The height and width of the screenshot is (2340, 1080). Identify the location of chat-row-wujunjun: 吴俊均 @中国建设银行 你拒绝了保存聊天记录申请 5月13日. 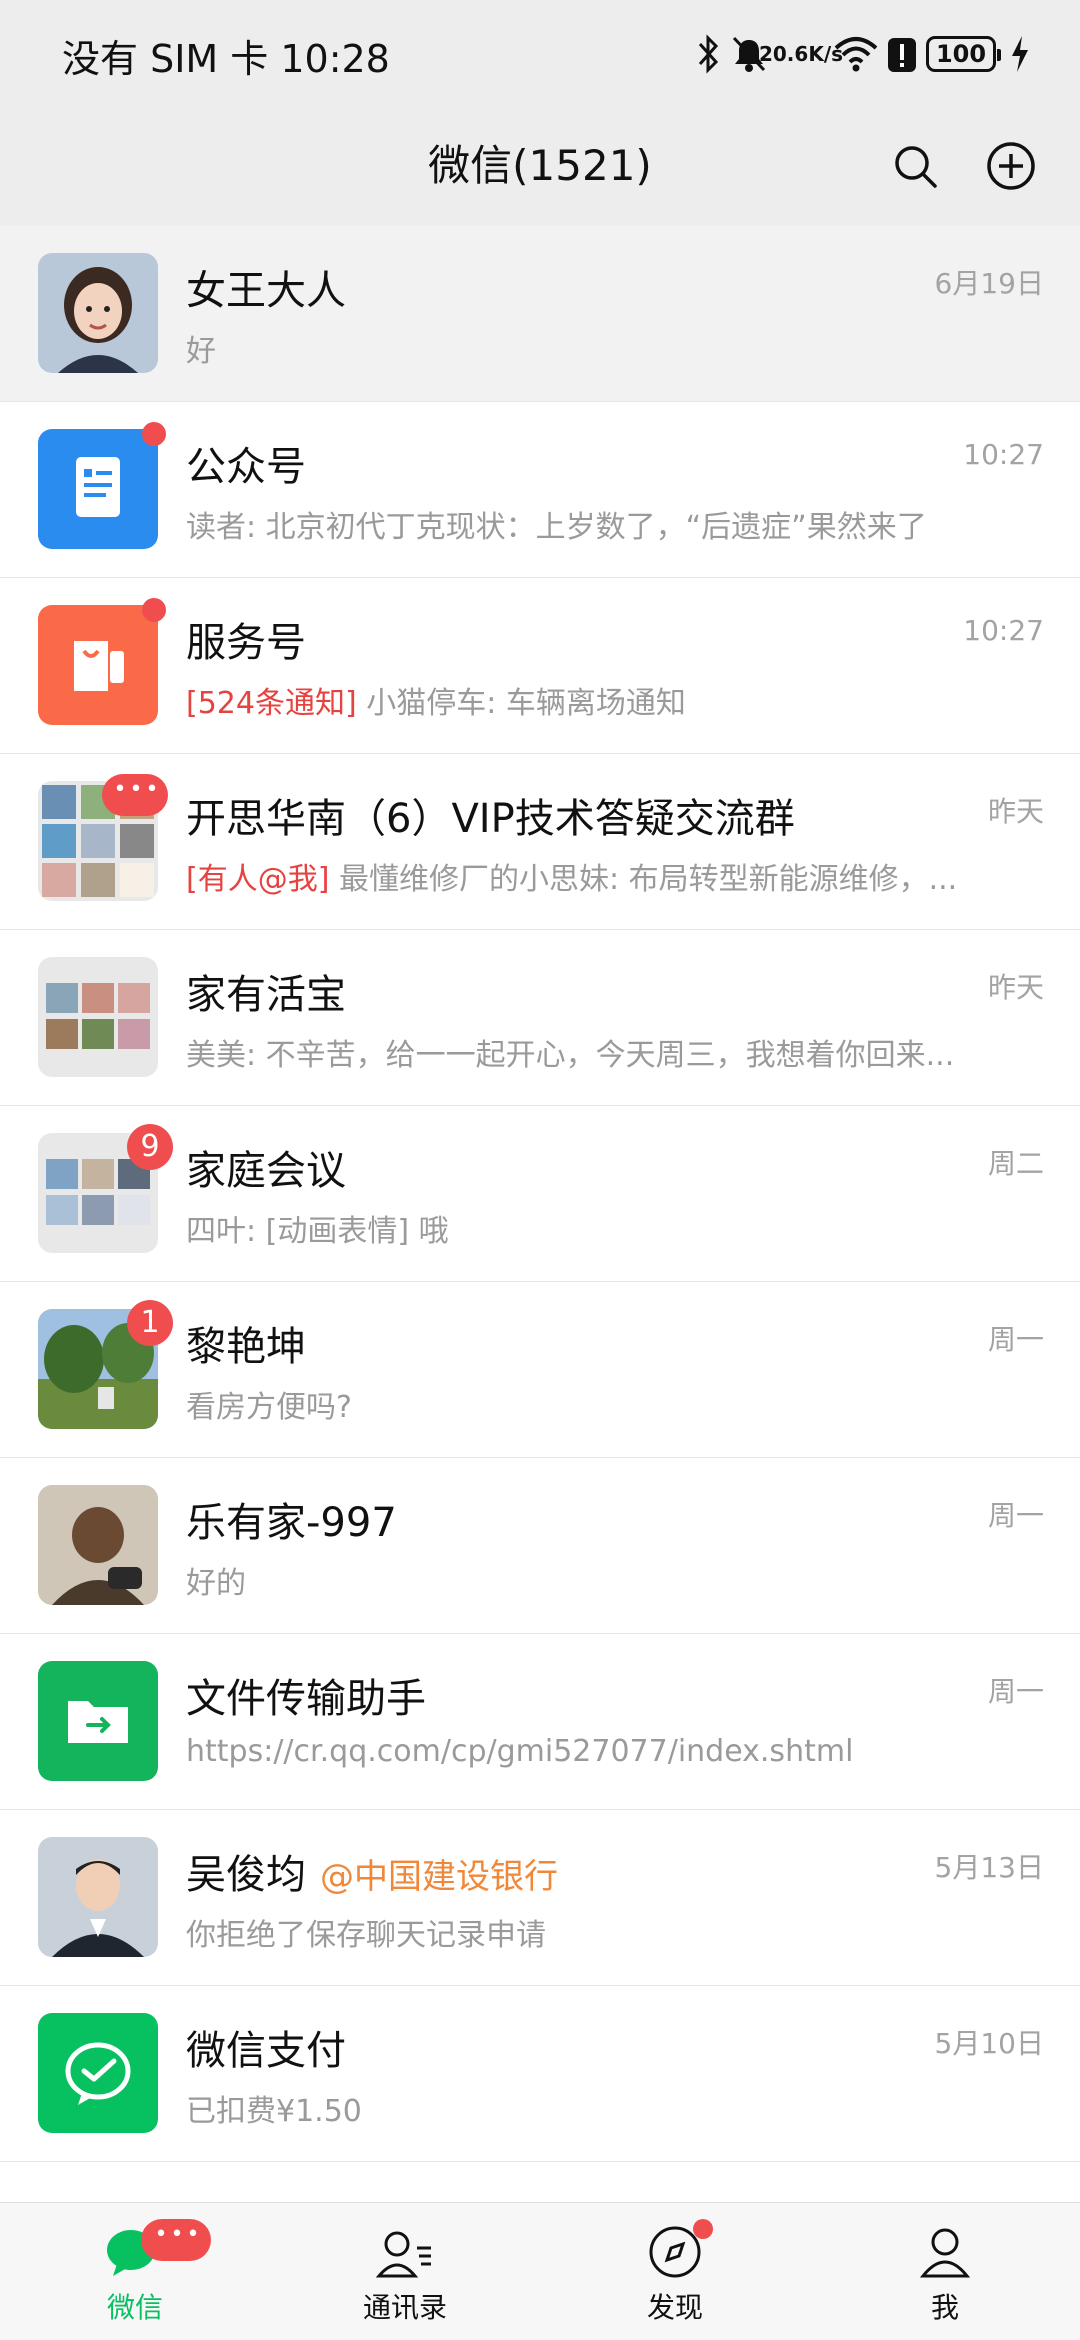
(540, 1898).